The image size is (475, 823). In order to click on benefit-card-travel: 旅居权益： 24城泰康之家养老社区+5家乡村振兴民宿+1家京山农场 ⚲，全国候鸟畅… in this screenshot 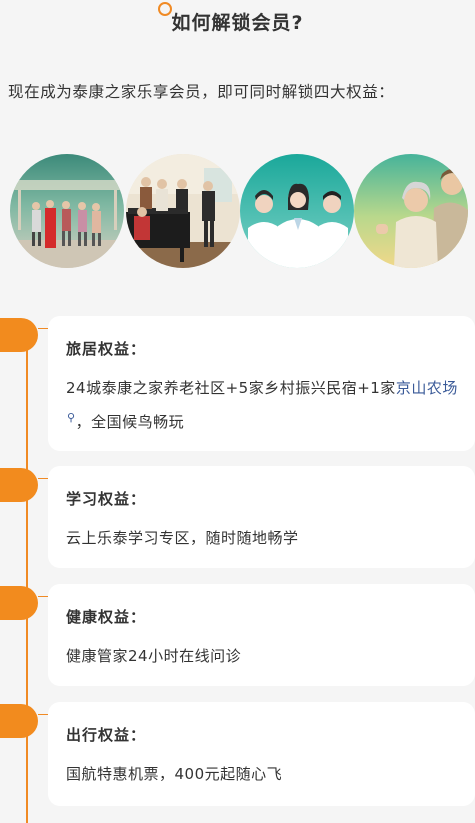, I will do `click(261, 383)`.